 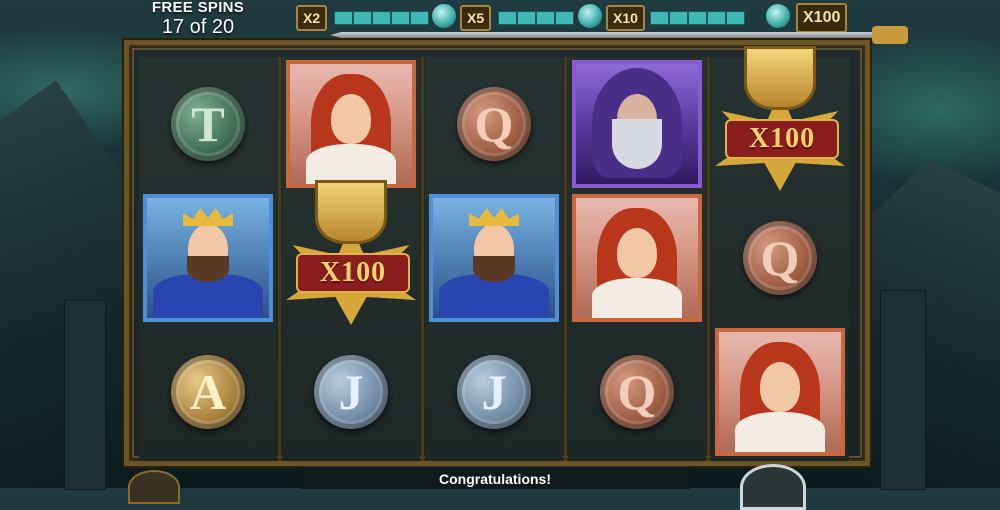 I want to click on symbol-wizard, so click(x=637, y=124).